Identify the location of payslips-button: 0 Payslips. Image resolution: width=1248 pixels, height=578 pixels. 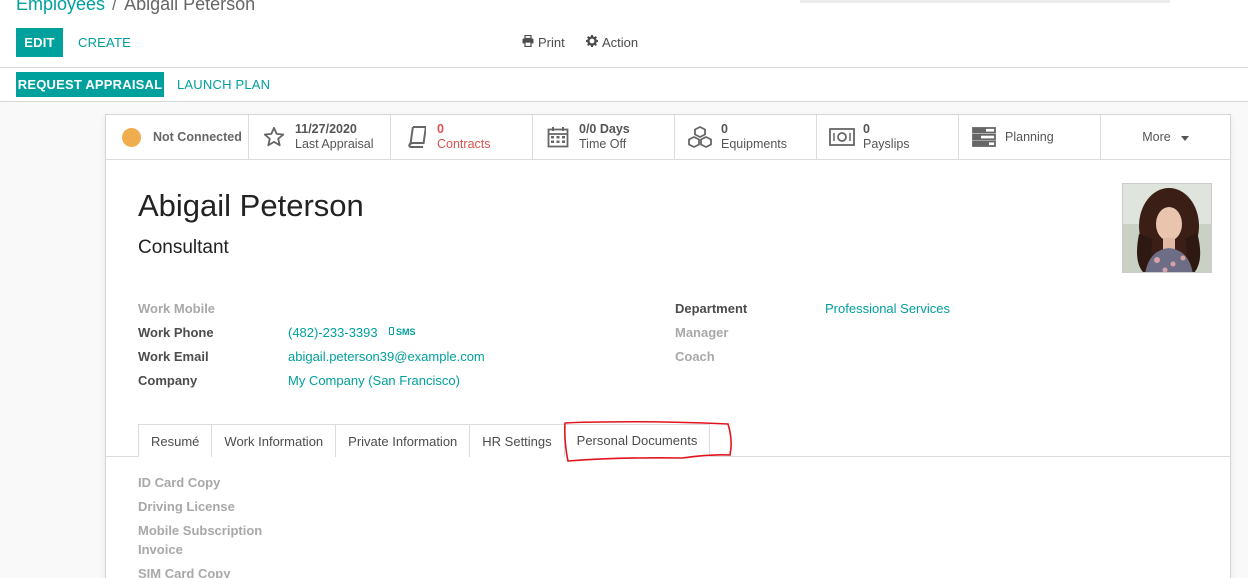
(888, 137).